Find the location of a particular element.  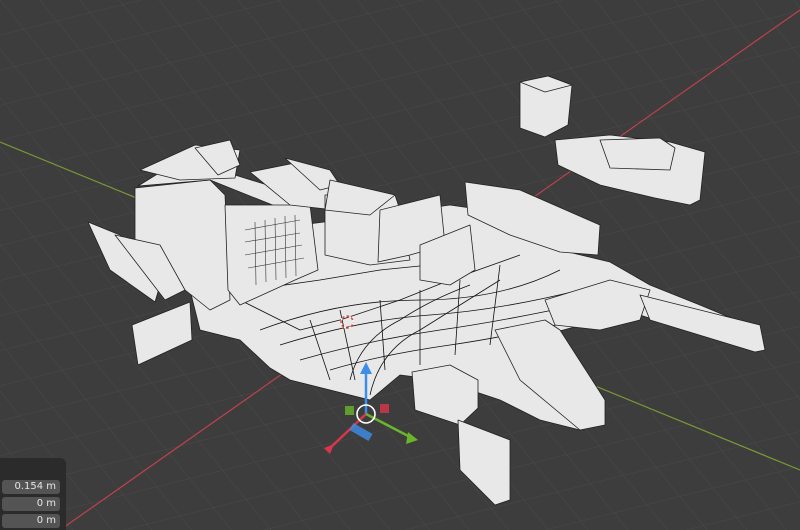

move-y-field: 0 m is located at coordinates (31, 504).